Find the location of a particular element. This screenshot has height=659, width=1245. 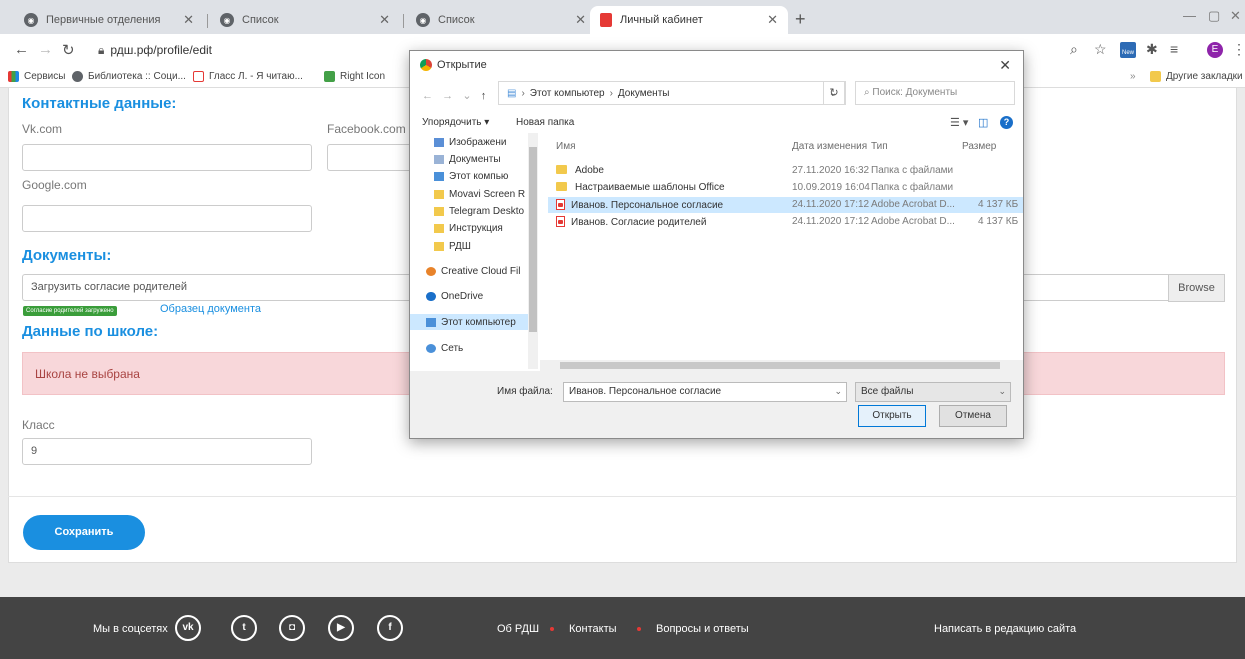

footer-link-contacts: Контакты is located at coordinates (593, 629).